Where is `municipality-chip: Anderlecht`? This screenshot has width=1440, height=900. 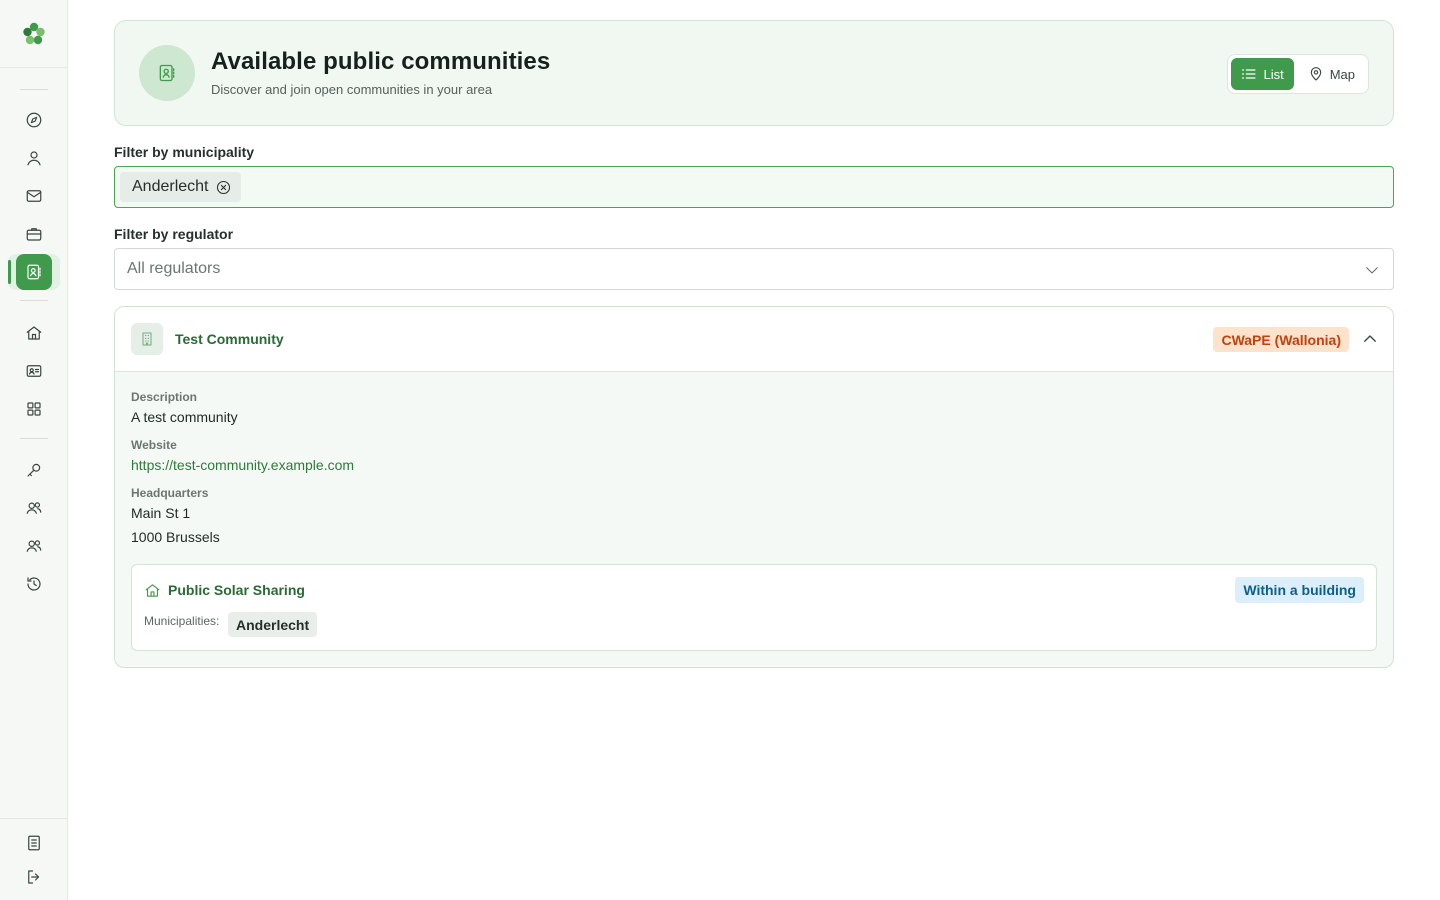
municipality-chip: Anderlecht is located at coordinates (180, 187).